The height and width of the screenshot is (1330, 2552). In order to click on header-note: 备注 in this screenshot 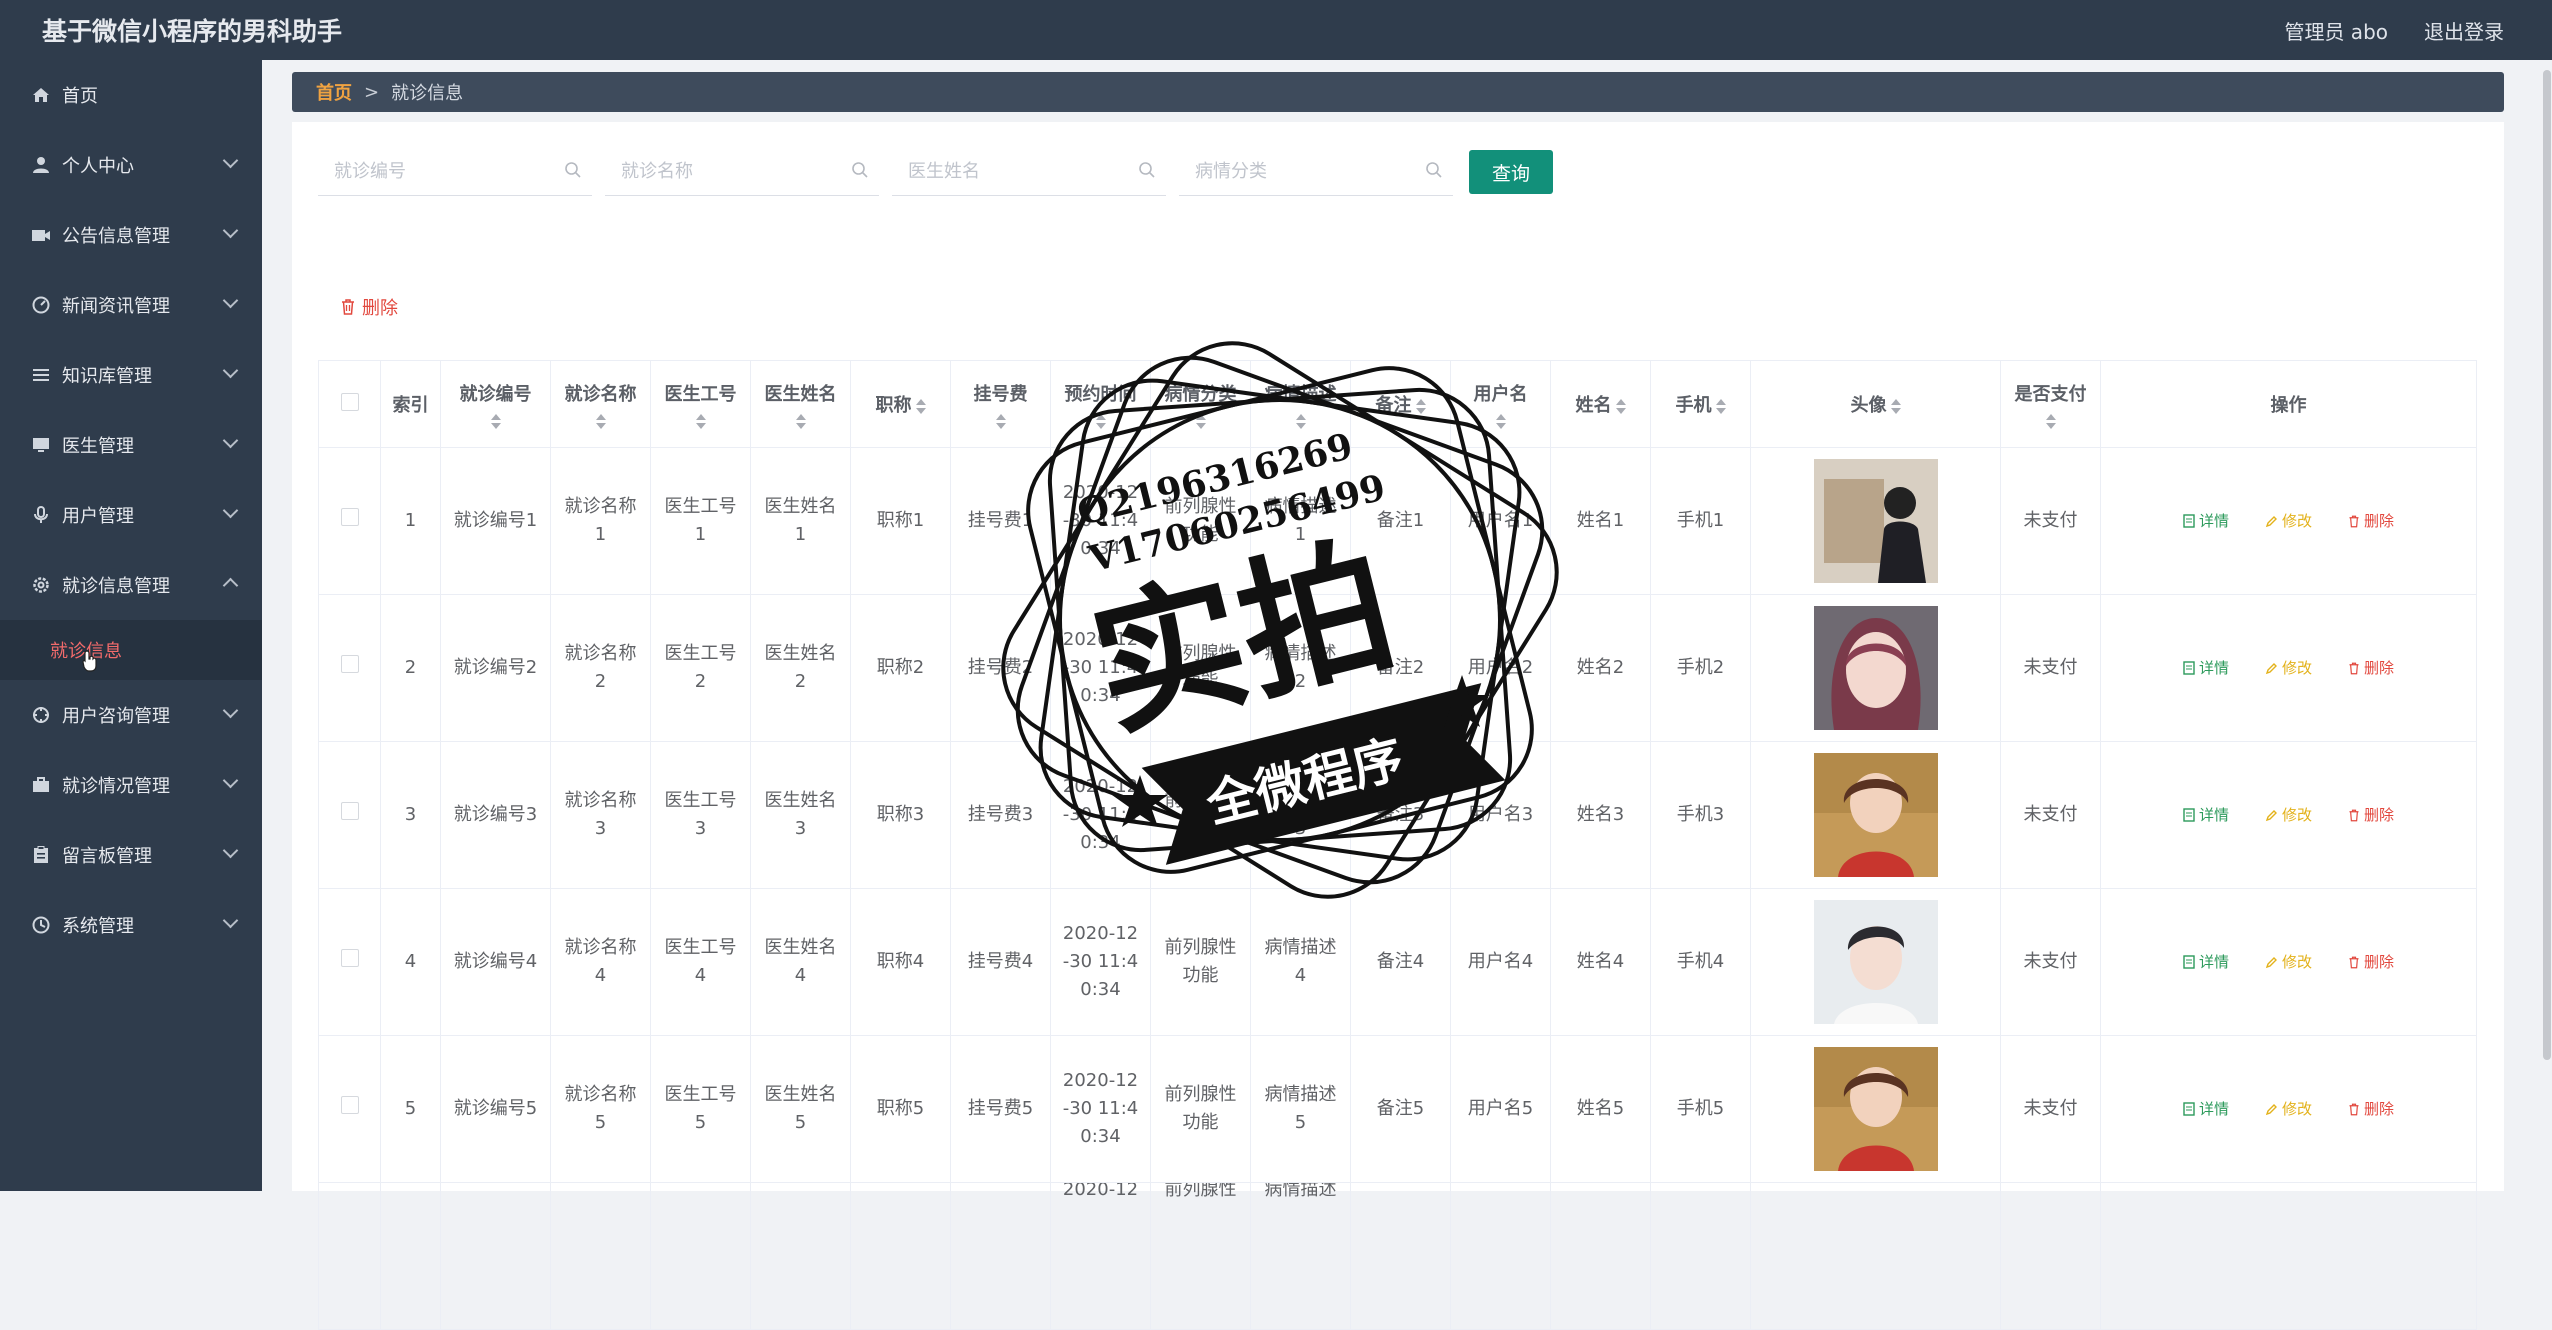, I will do `click(1400, 404)`.